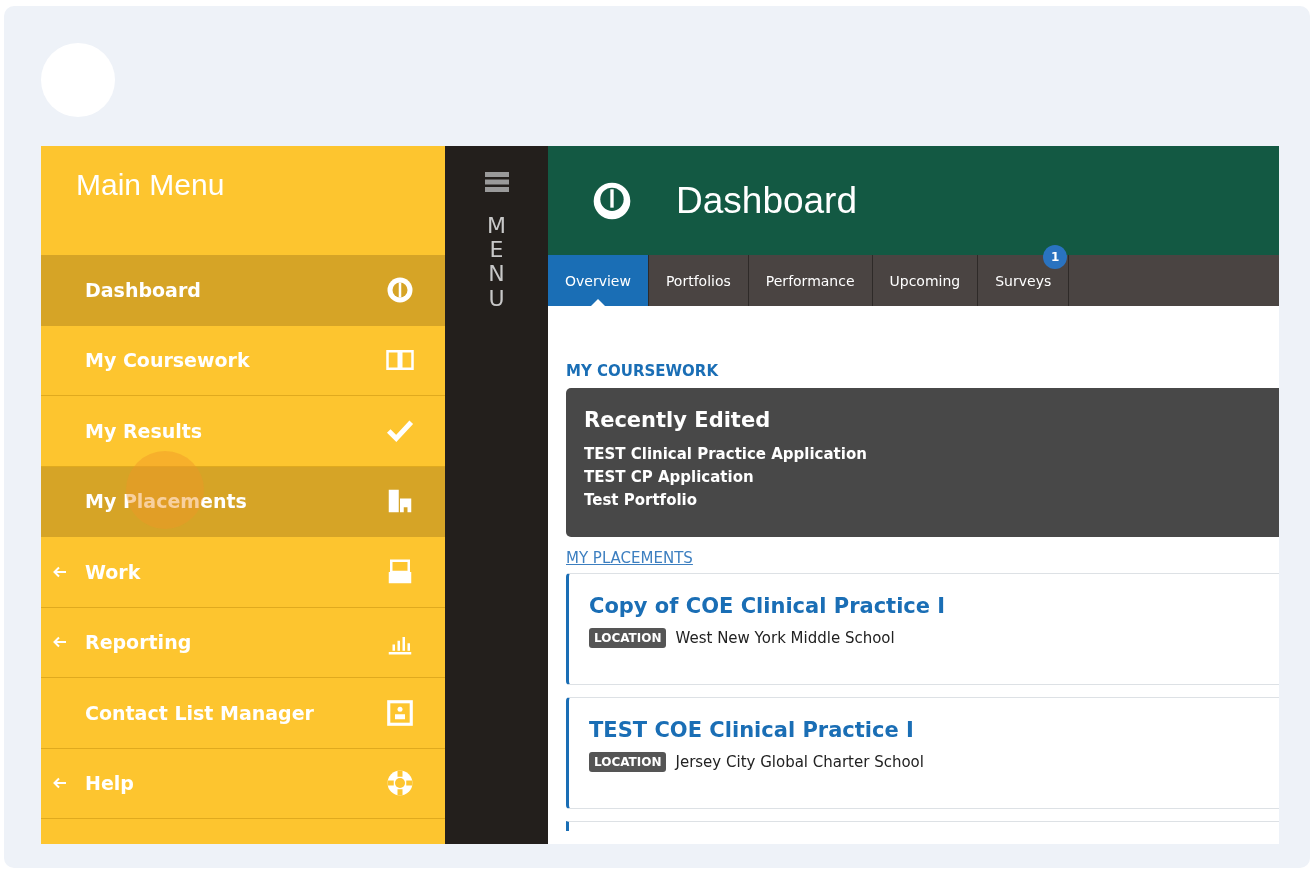 Image resolution: width=1314 pixels, height=870 pixels. I want to click on recent-item: TEST Clinical Practice Application, so click(922, 454).